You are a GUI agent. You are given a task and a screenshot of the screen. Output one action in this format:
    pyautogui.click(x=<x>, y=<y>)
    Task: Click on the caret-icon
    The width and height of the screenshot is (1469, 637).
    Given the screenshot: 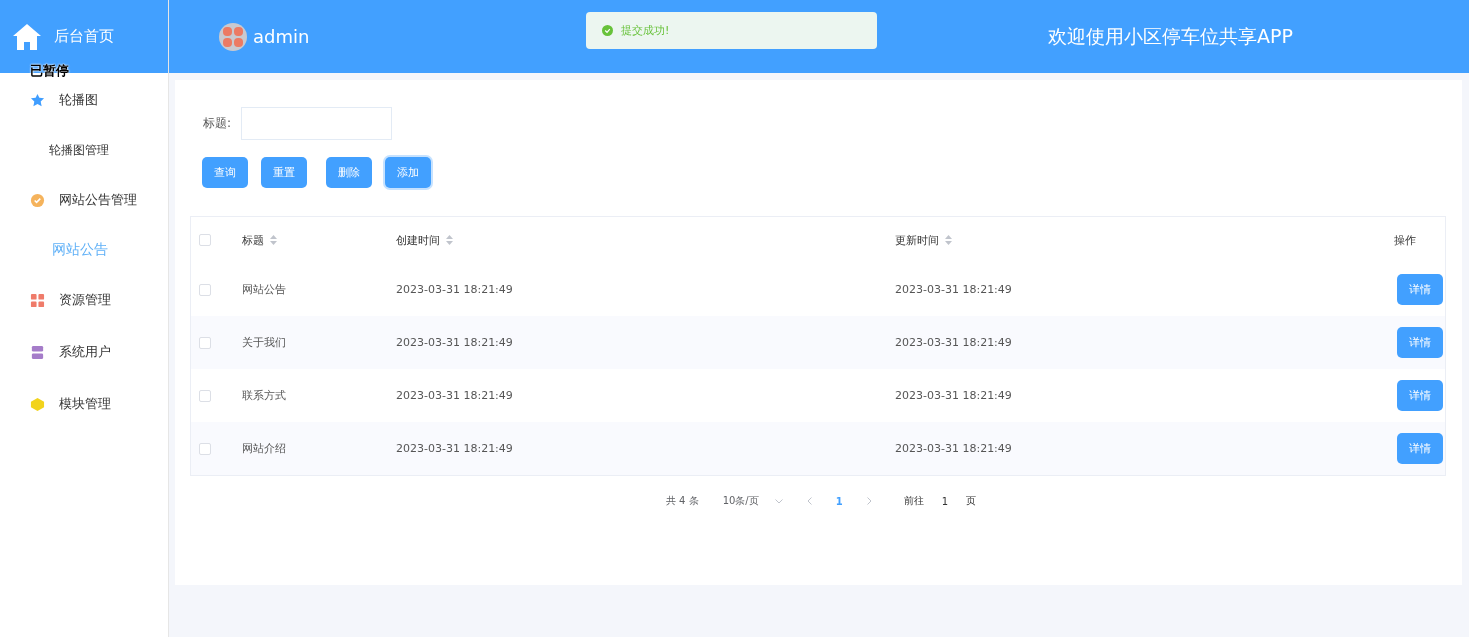 What is the action you would take?
    pyautogui.click(x=778, y=501)
    